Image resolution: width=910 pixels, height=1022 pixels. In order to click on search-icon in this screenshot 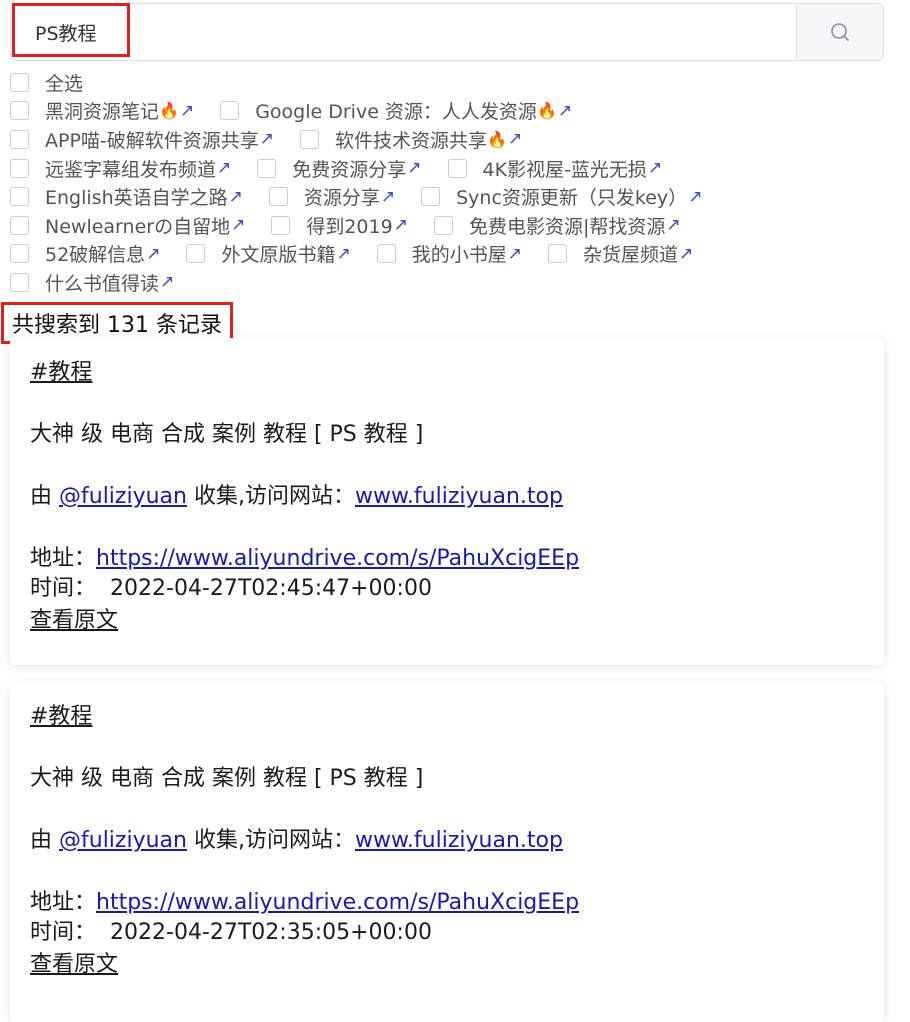, I will do `click(840, 32)`.